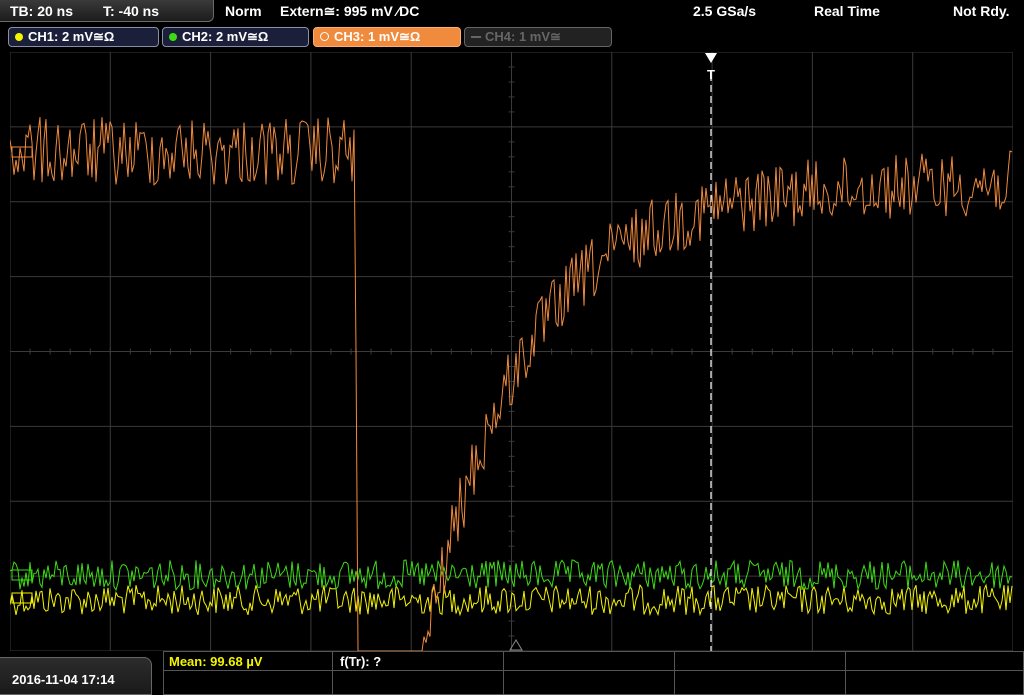  I want to click on measurement-panel: Mean: 99.68 µV f(Tr): ?, so click(593, 673).